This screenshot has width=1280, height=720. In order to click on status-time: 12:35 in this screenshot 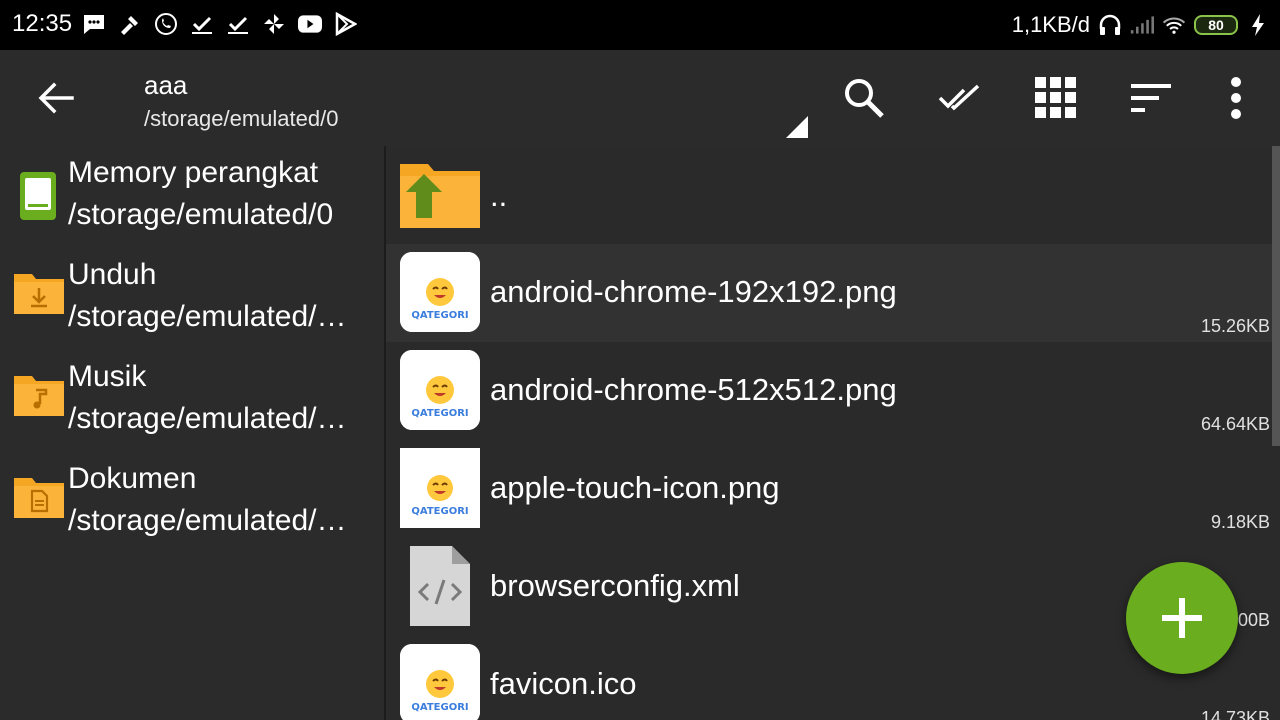, I will do `click(42, 23)`.